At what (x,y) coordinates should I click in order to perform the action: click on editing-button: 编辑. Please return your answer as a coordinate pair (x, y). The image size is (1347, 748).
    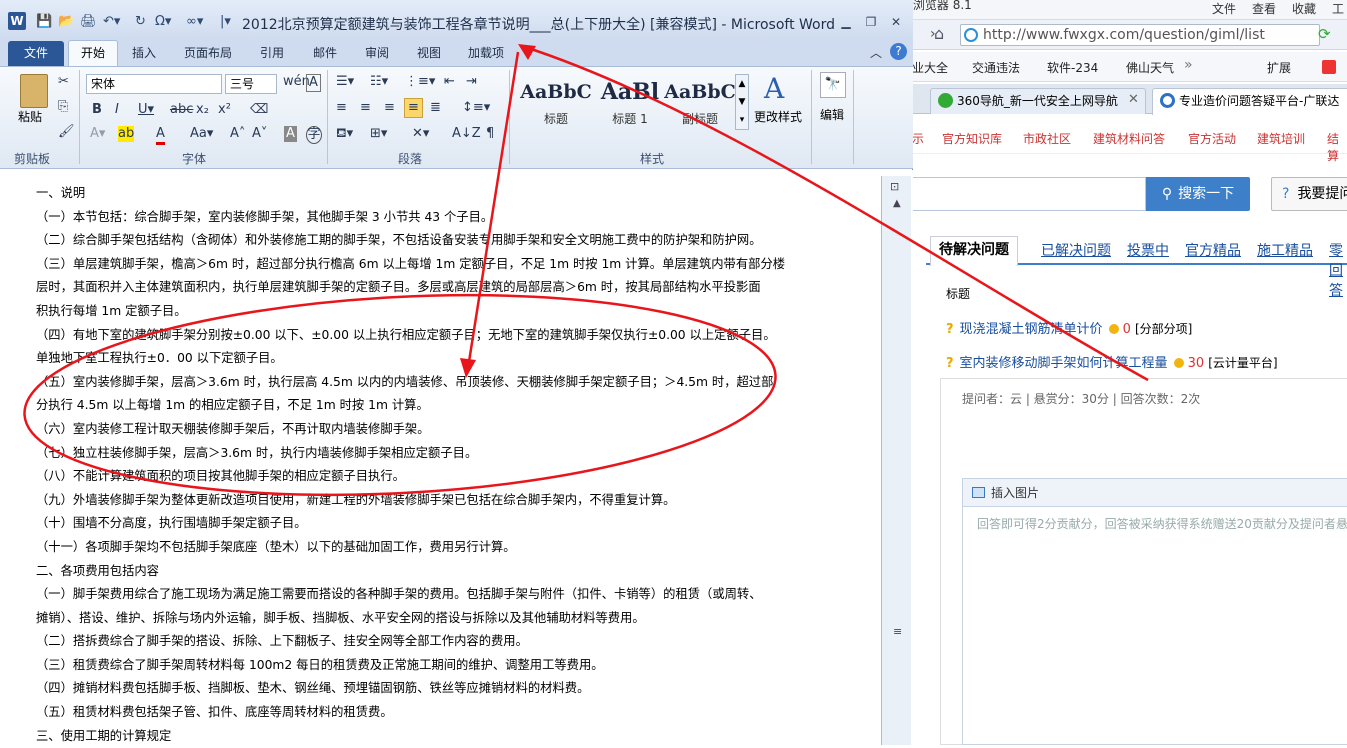
    Looking at the image, I should click on (832, 114).